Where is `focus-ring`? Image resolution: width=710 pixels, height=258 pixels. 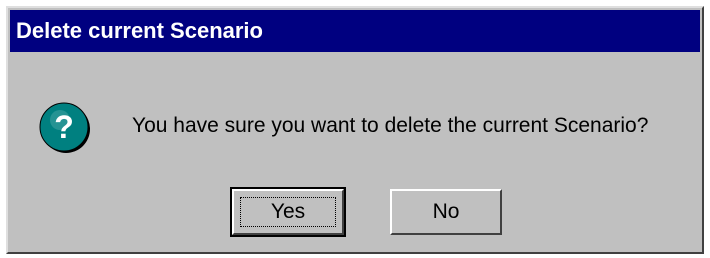
focus-ring is located at coordinates (288, 212).